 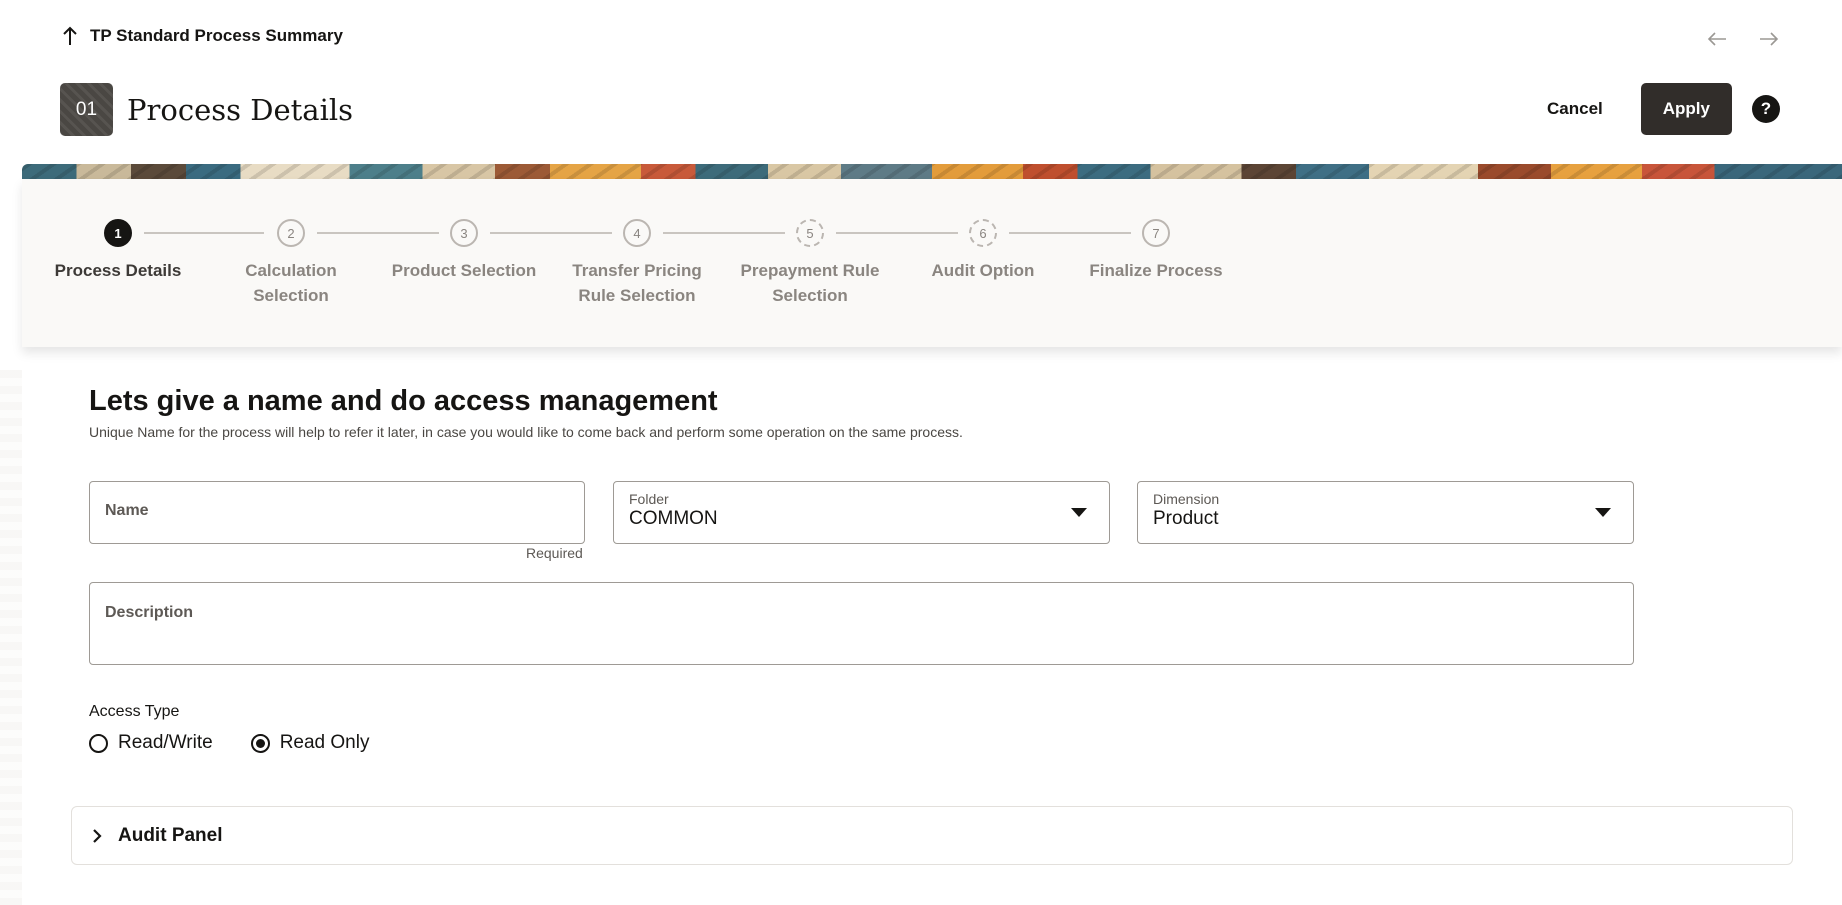 I want to click on apply-button: Apply, so click(x=1686, y=109).